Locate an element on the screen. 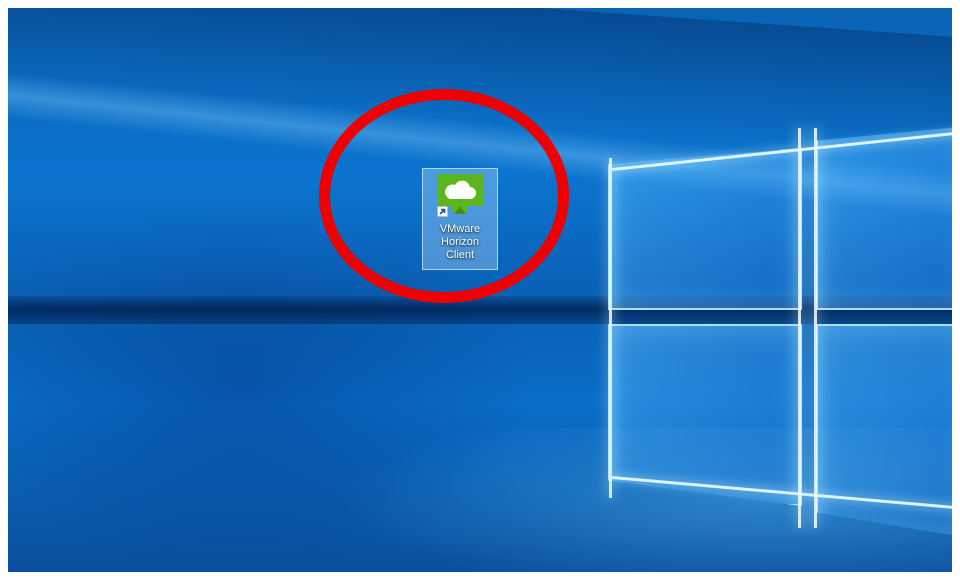  desktop-icon-vmware-horizon-client: VMware Horizon Client is located at coordinates (460, 219).